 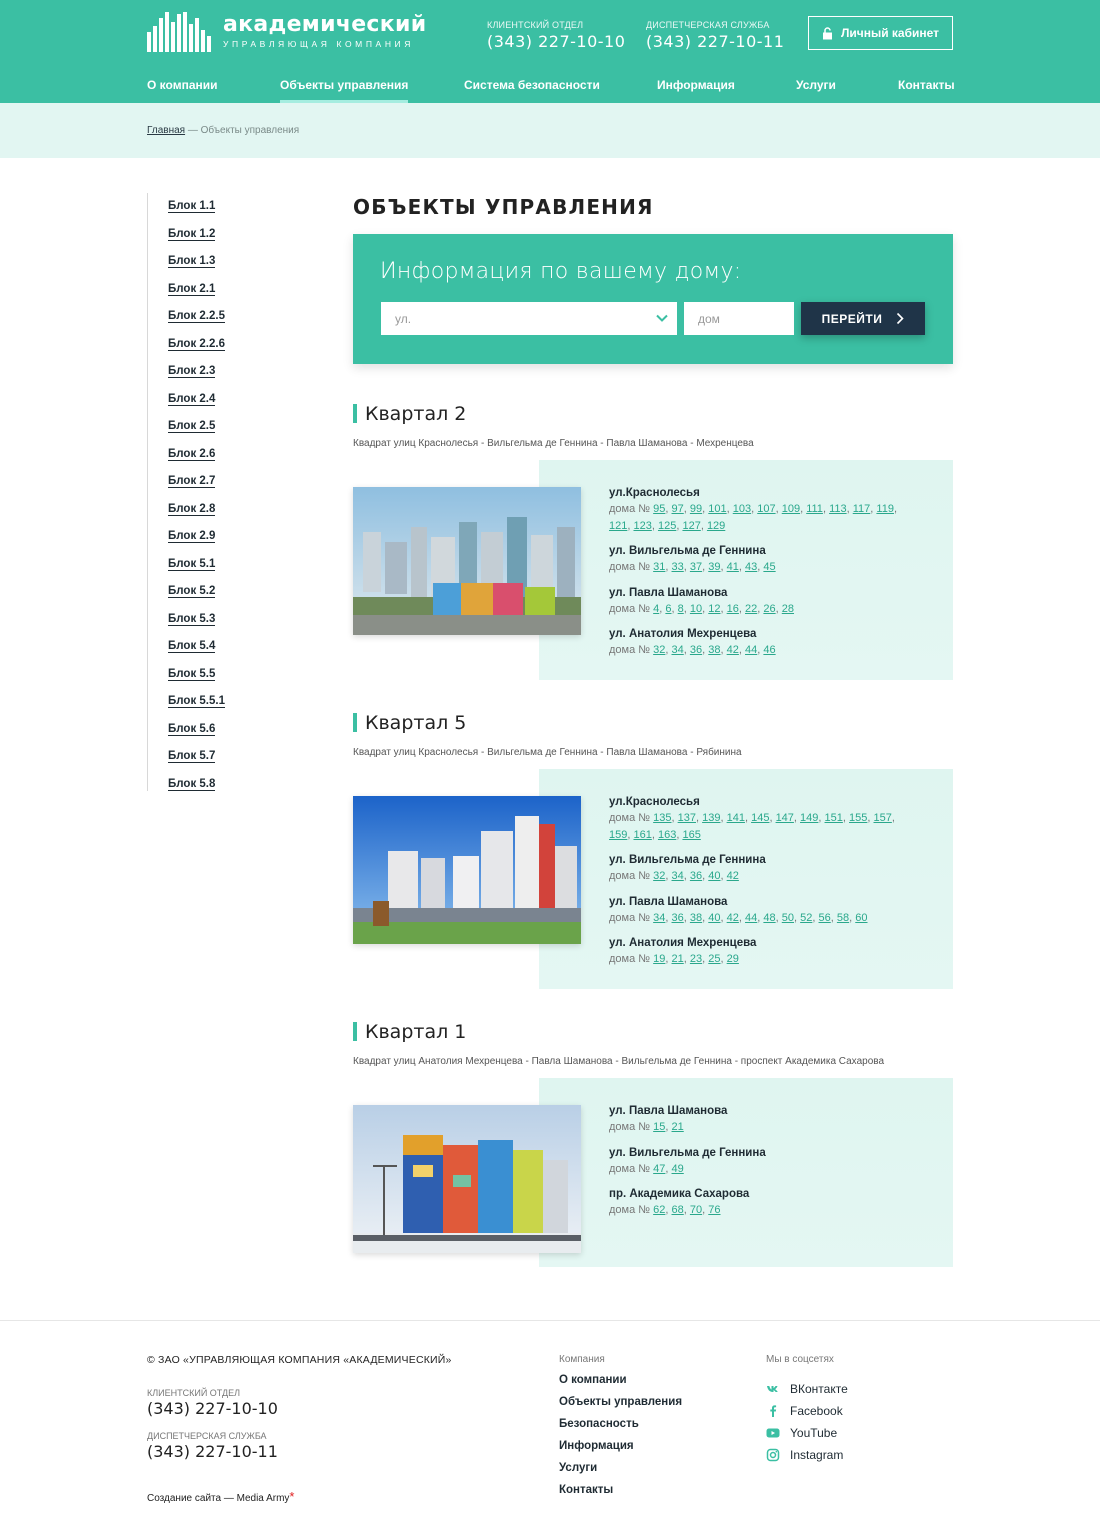 What do you see at coordinates (858, 818) in the screenshot?
I see `house-link: 155` at bounding box center [858, 818].